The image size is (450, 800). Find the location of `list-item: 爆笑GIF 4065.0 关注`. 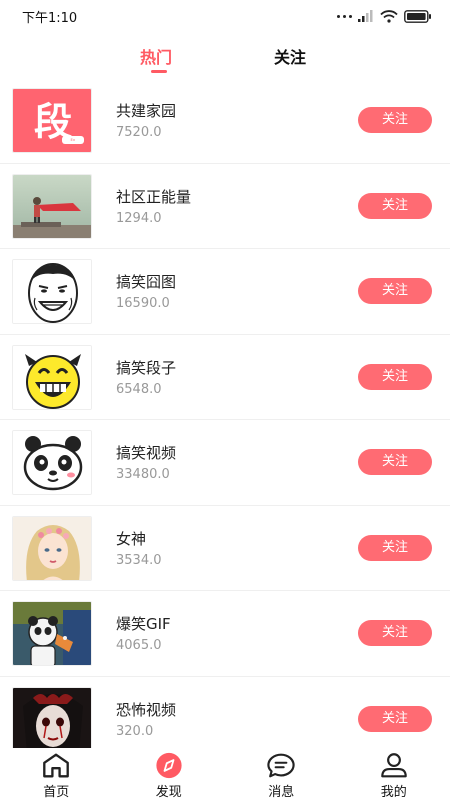

list-item: 爆笑GIF 4065.0 关注 is located at coordinates (225, 634).